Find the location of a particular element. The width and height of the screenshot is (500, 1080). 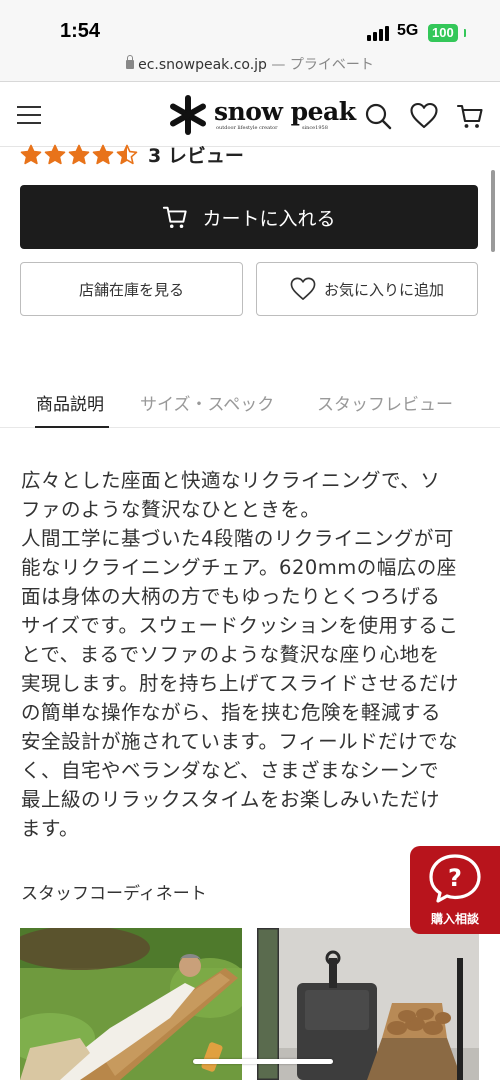

url-bar: ec.snowpeak.co.jp — プライベート is located at coordinates (250, 66).